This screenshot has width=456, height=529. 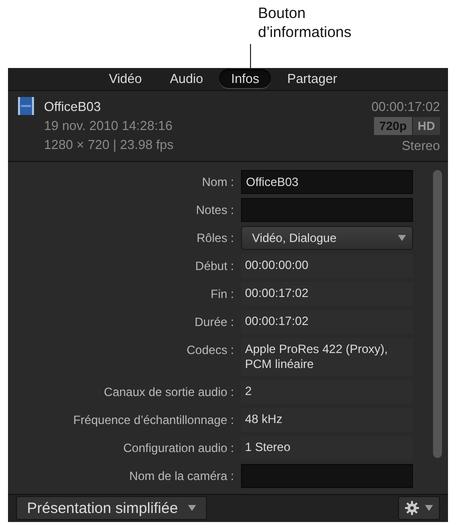 I want to click on film-clip-icon, so click(x=26, y=105).